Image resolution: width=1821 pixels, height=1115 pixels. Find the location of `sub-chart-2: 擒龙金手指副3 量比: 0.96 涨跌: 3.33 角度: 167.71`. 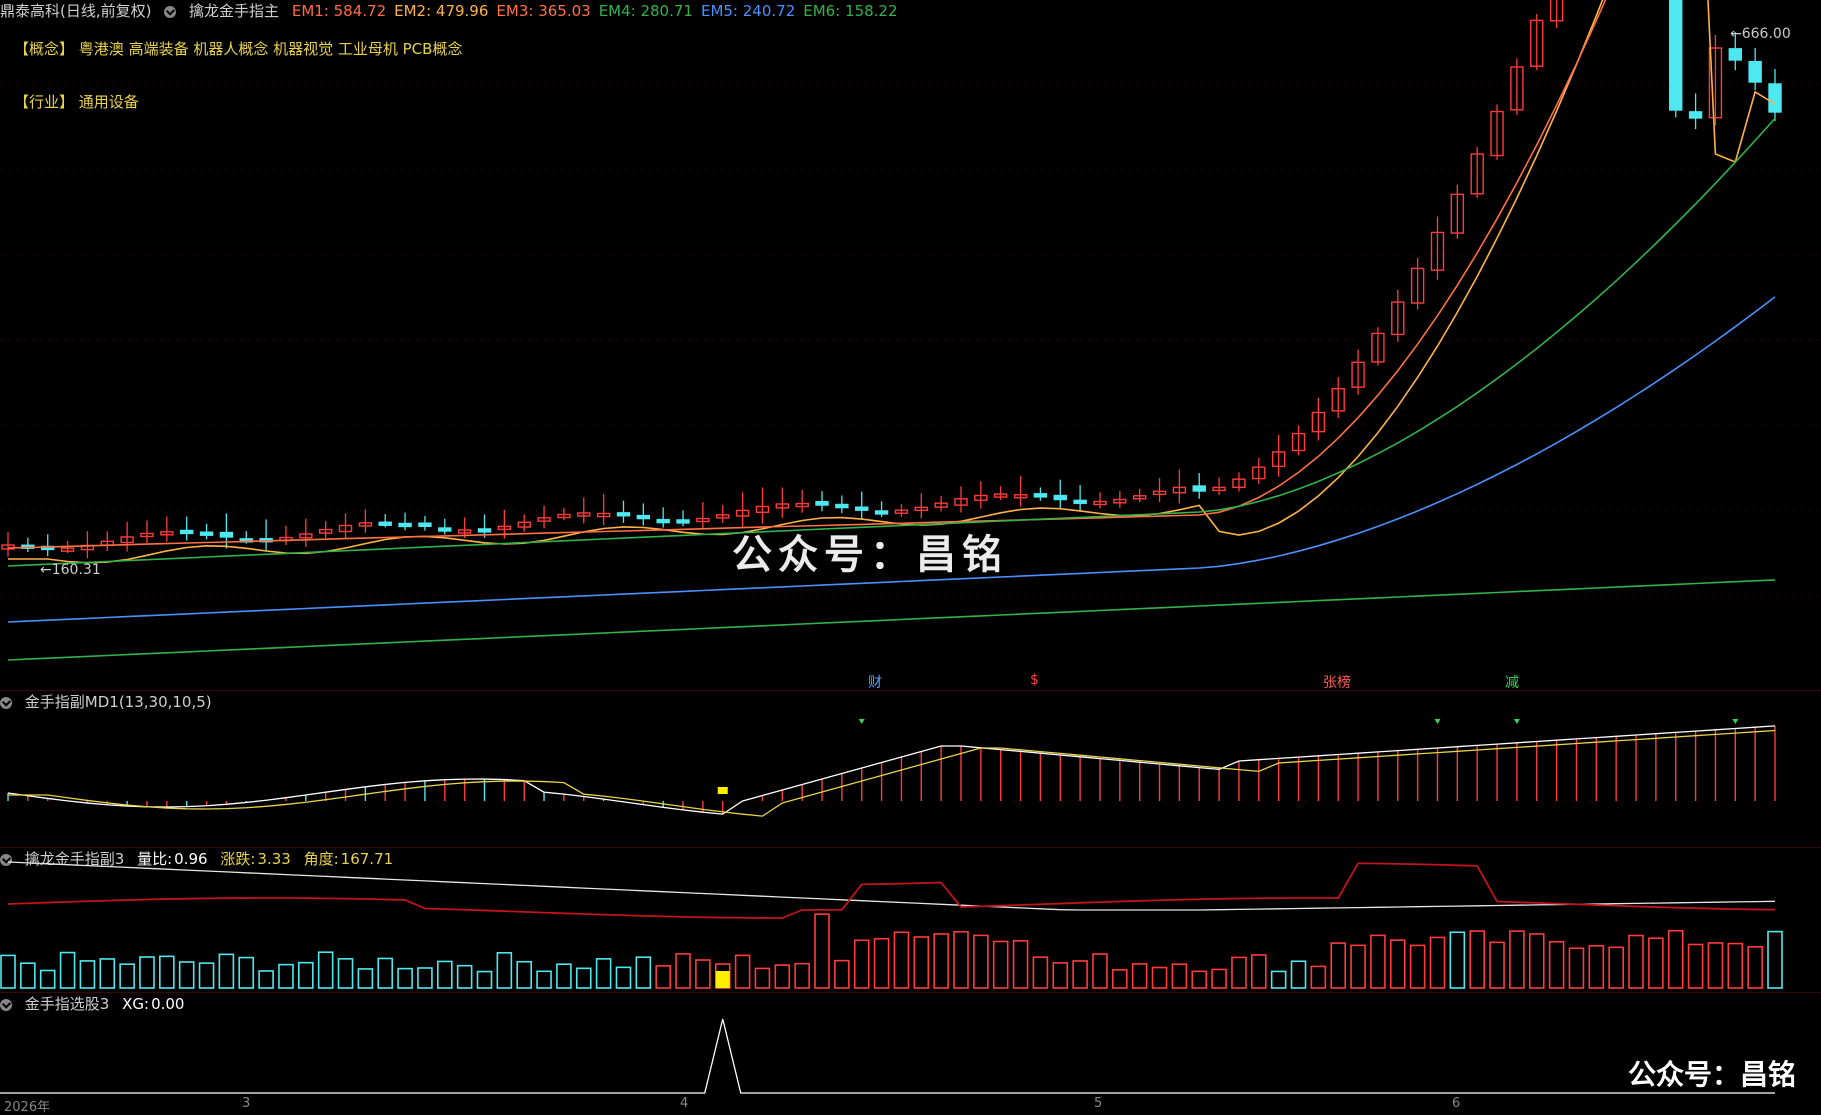

sub-chart-2: 擒龙金手指副3 量比: 0.96 涨跌: 3.33 角度: 167.71 is located at coordinates (910, 920).